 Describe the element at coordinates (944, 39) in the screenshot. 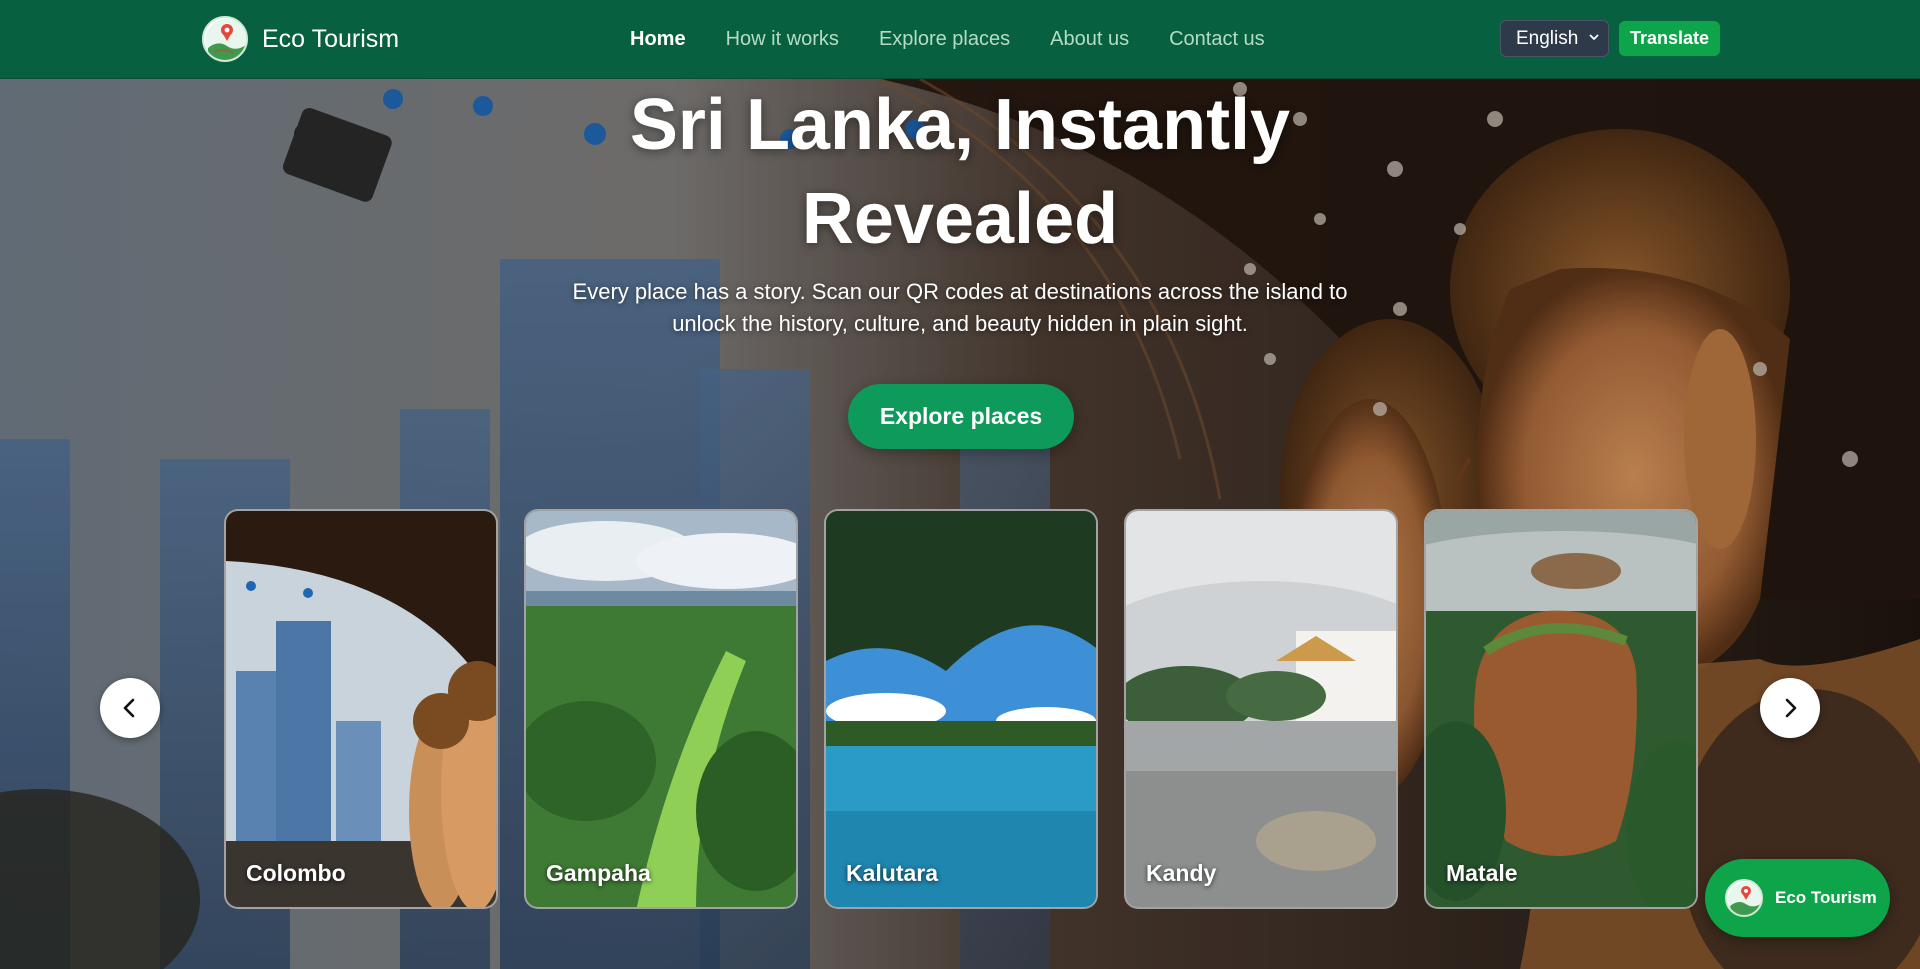

I see `nav-explore-places: Explore places` at that location.